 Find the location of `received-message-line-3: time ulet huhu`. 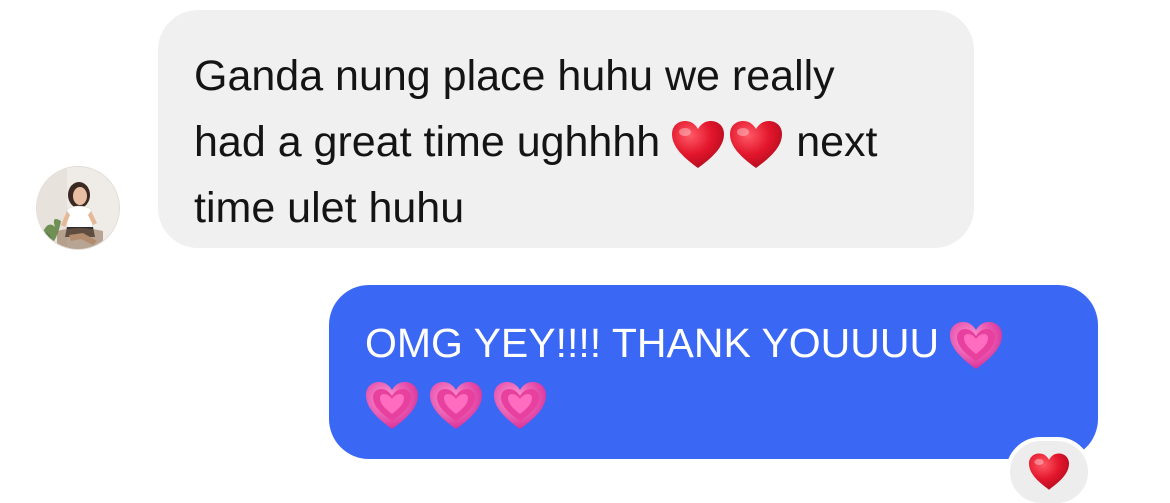

received-message-line-3: time ulet huhu is located at coordinates (329, 208).